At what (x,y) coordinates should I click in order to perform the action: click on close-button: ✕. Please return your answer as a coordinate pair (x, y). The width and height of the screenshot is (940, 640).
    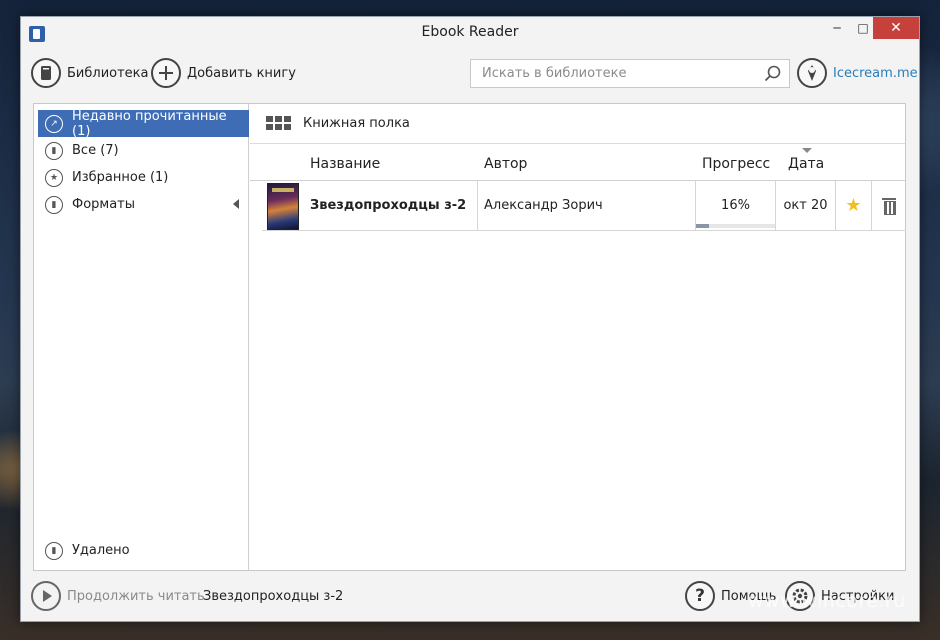
    Looking at the image, I should click on (896, 28).